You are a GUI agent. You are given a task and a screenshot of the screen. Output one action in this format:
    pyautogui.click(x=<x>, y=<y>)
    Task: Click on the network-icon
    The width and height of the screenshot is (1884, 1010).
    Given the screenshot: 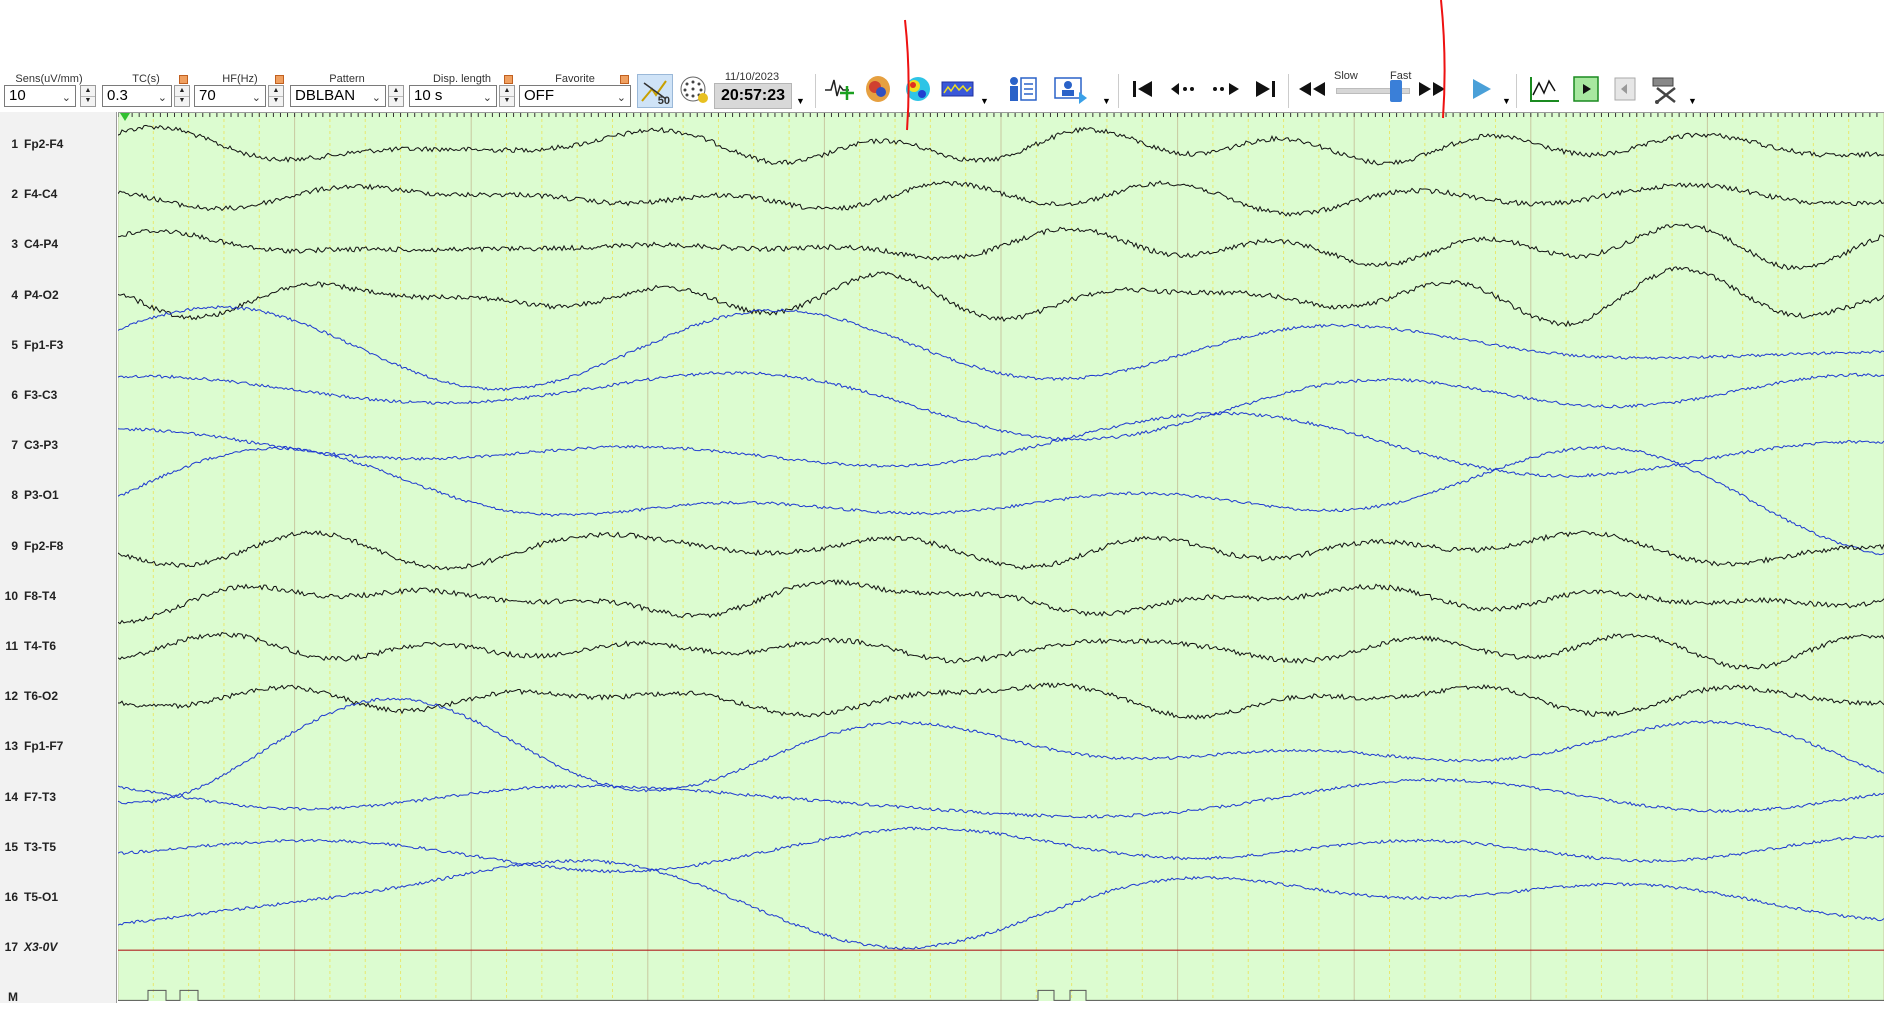 What is the action you would take?
    pyautogui.click(x=694, y=89)
    